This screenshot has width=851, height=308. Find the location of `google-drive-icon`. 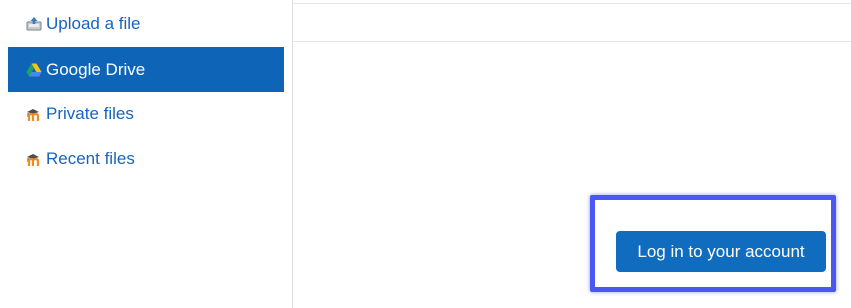

google-drive-icon is located at coordinates (34, 70).